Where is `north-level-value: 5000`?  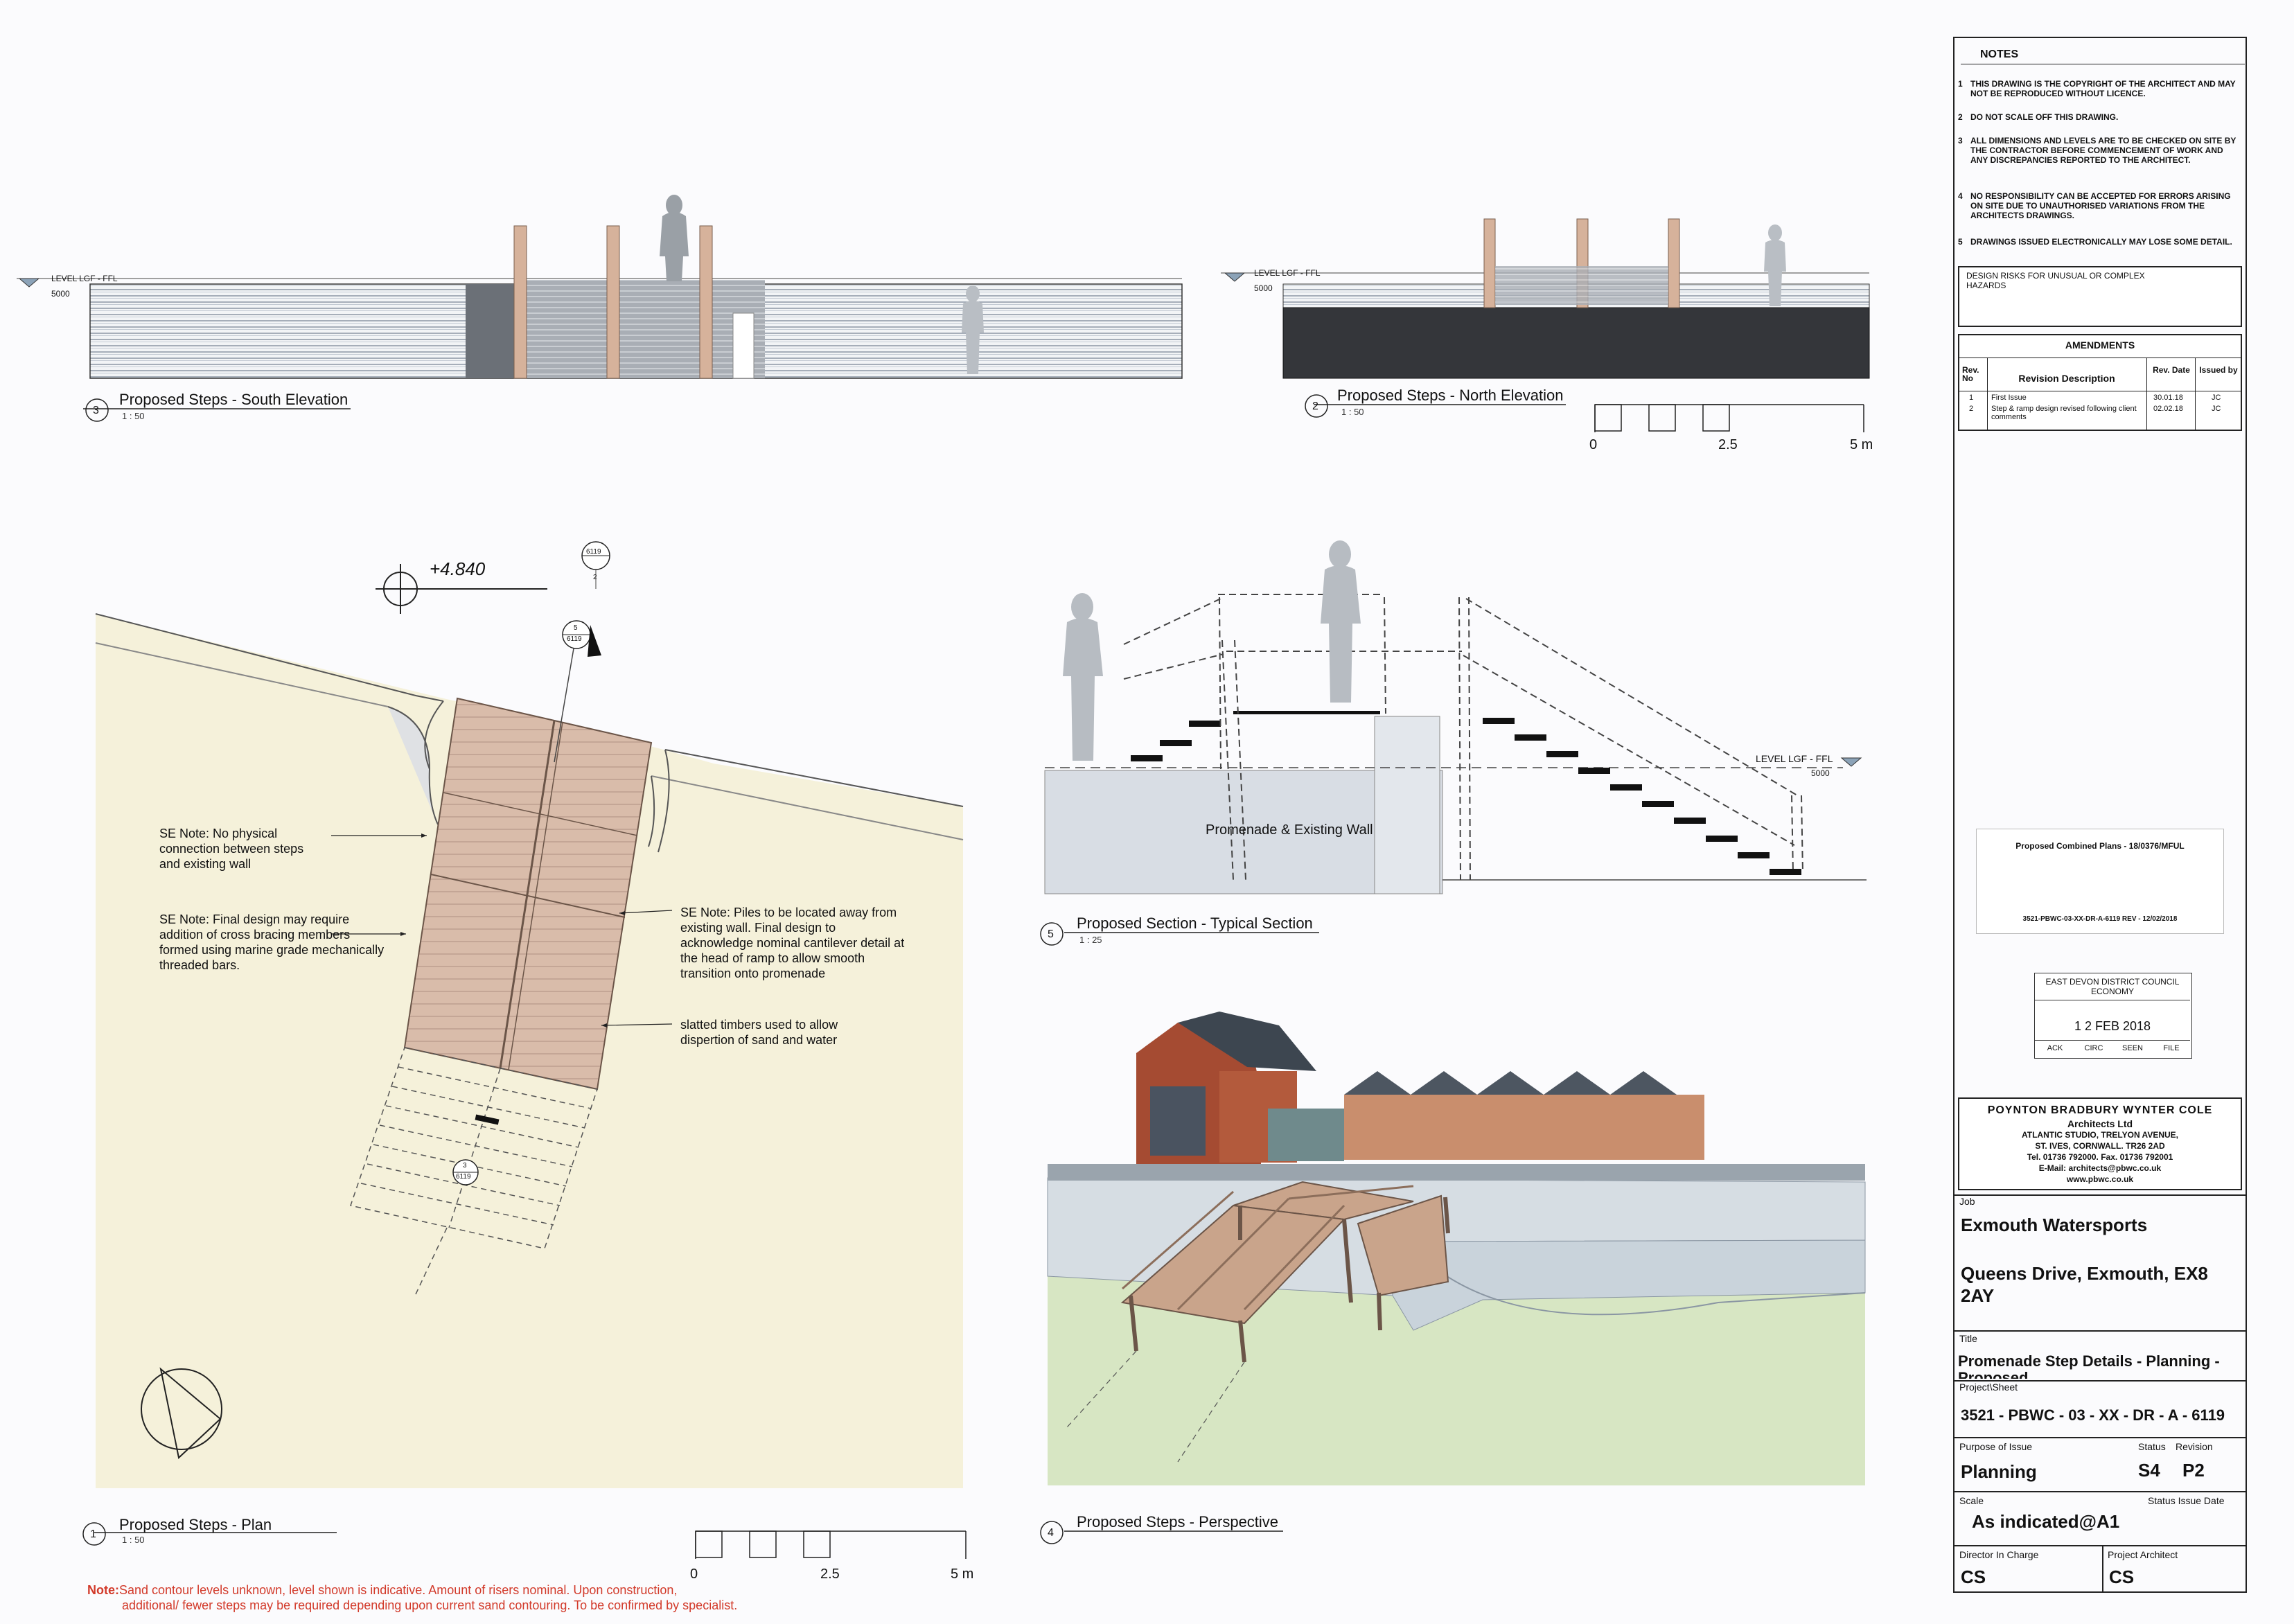
north-level-value: 5000 is located at coordinates (1263, 288).